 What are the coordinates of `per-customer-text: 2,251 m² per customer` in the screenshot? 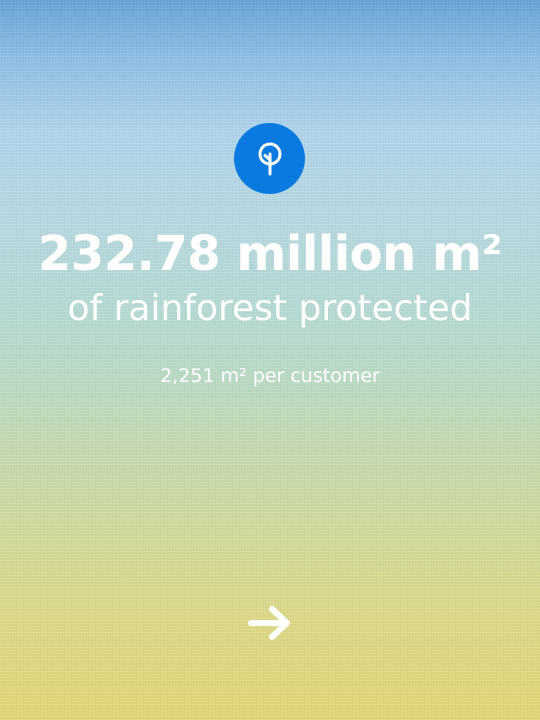 It's located at (270, 376).